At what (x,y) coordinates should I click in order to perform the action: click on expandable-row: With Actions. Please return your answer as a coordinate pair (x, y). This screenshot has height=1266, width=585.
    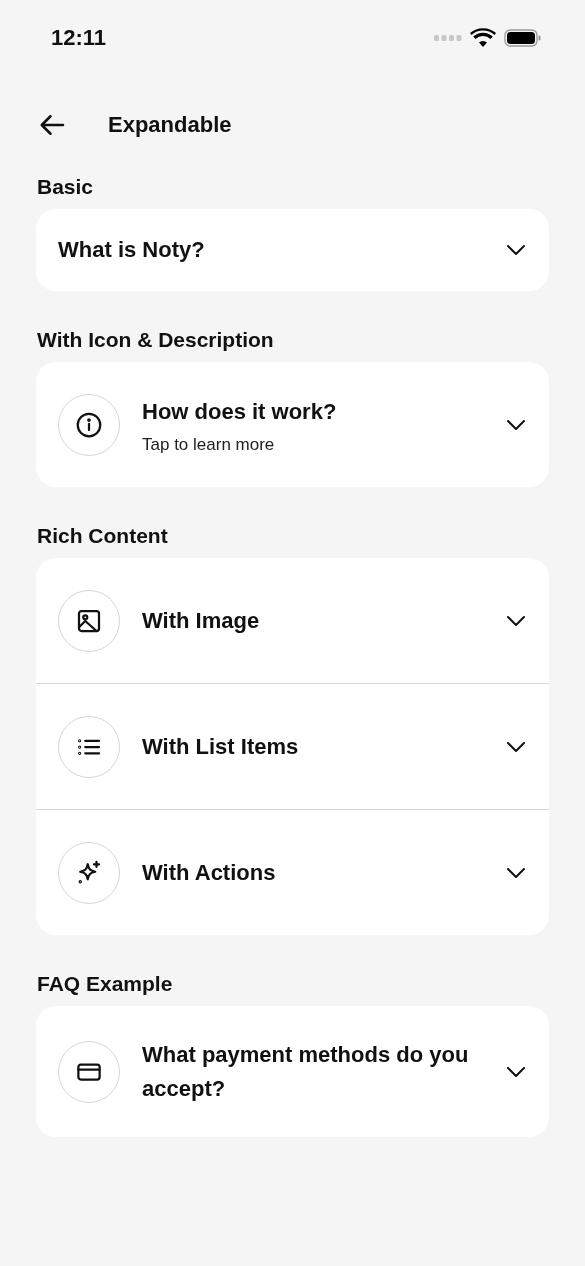
    Looking at the image, I should click on (292, 872).